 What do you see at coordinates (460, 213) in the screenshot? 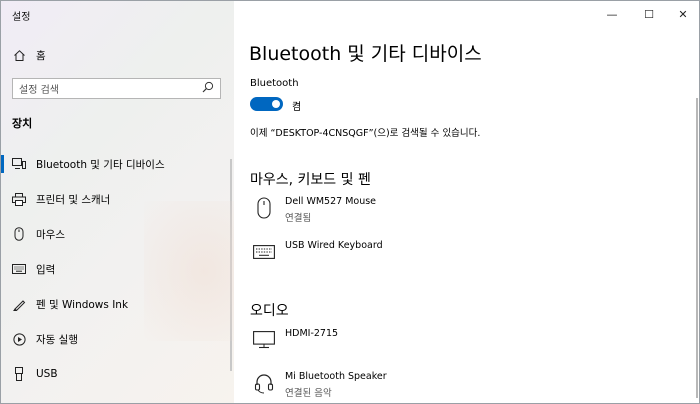
I see `device-item: Dell WM527 Mouse 연결됨` at bounding box center [460, 213].